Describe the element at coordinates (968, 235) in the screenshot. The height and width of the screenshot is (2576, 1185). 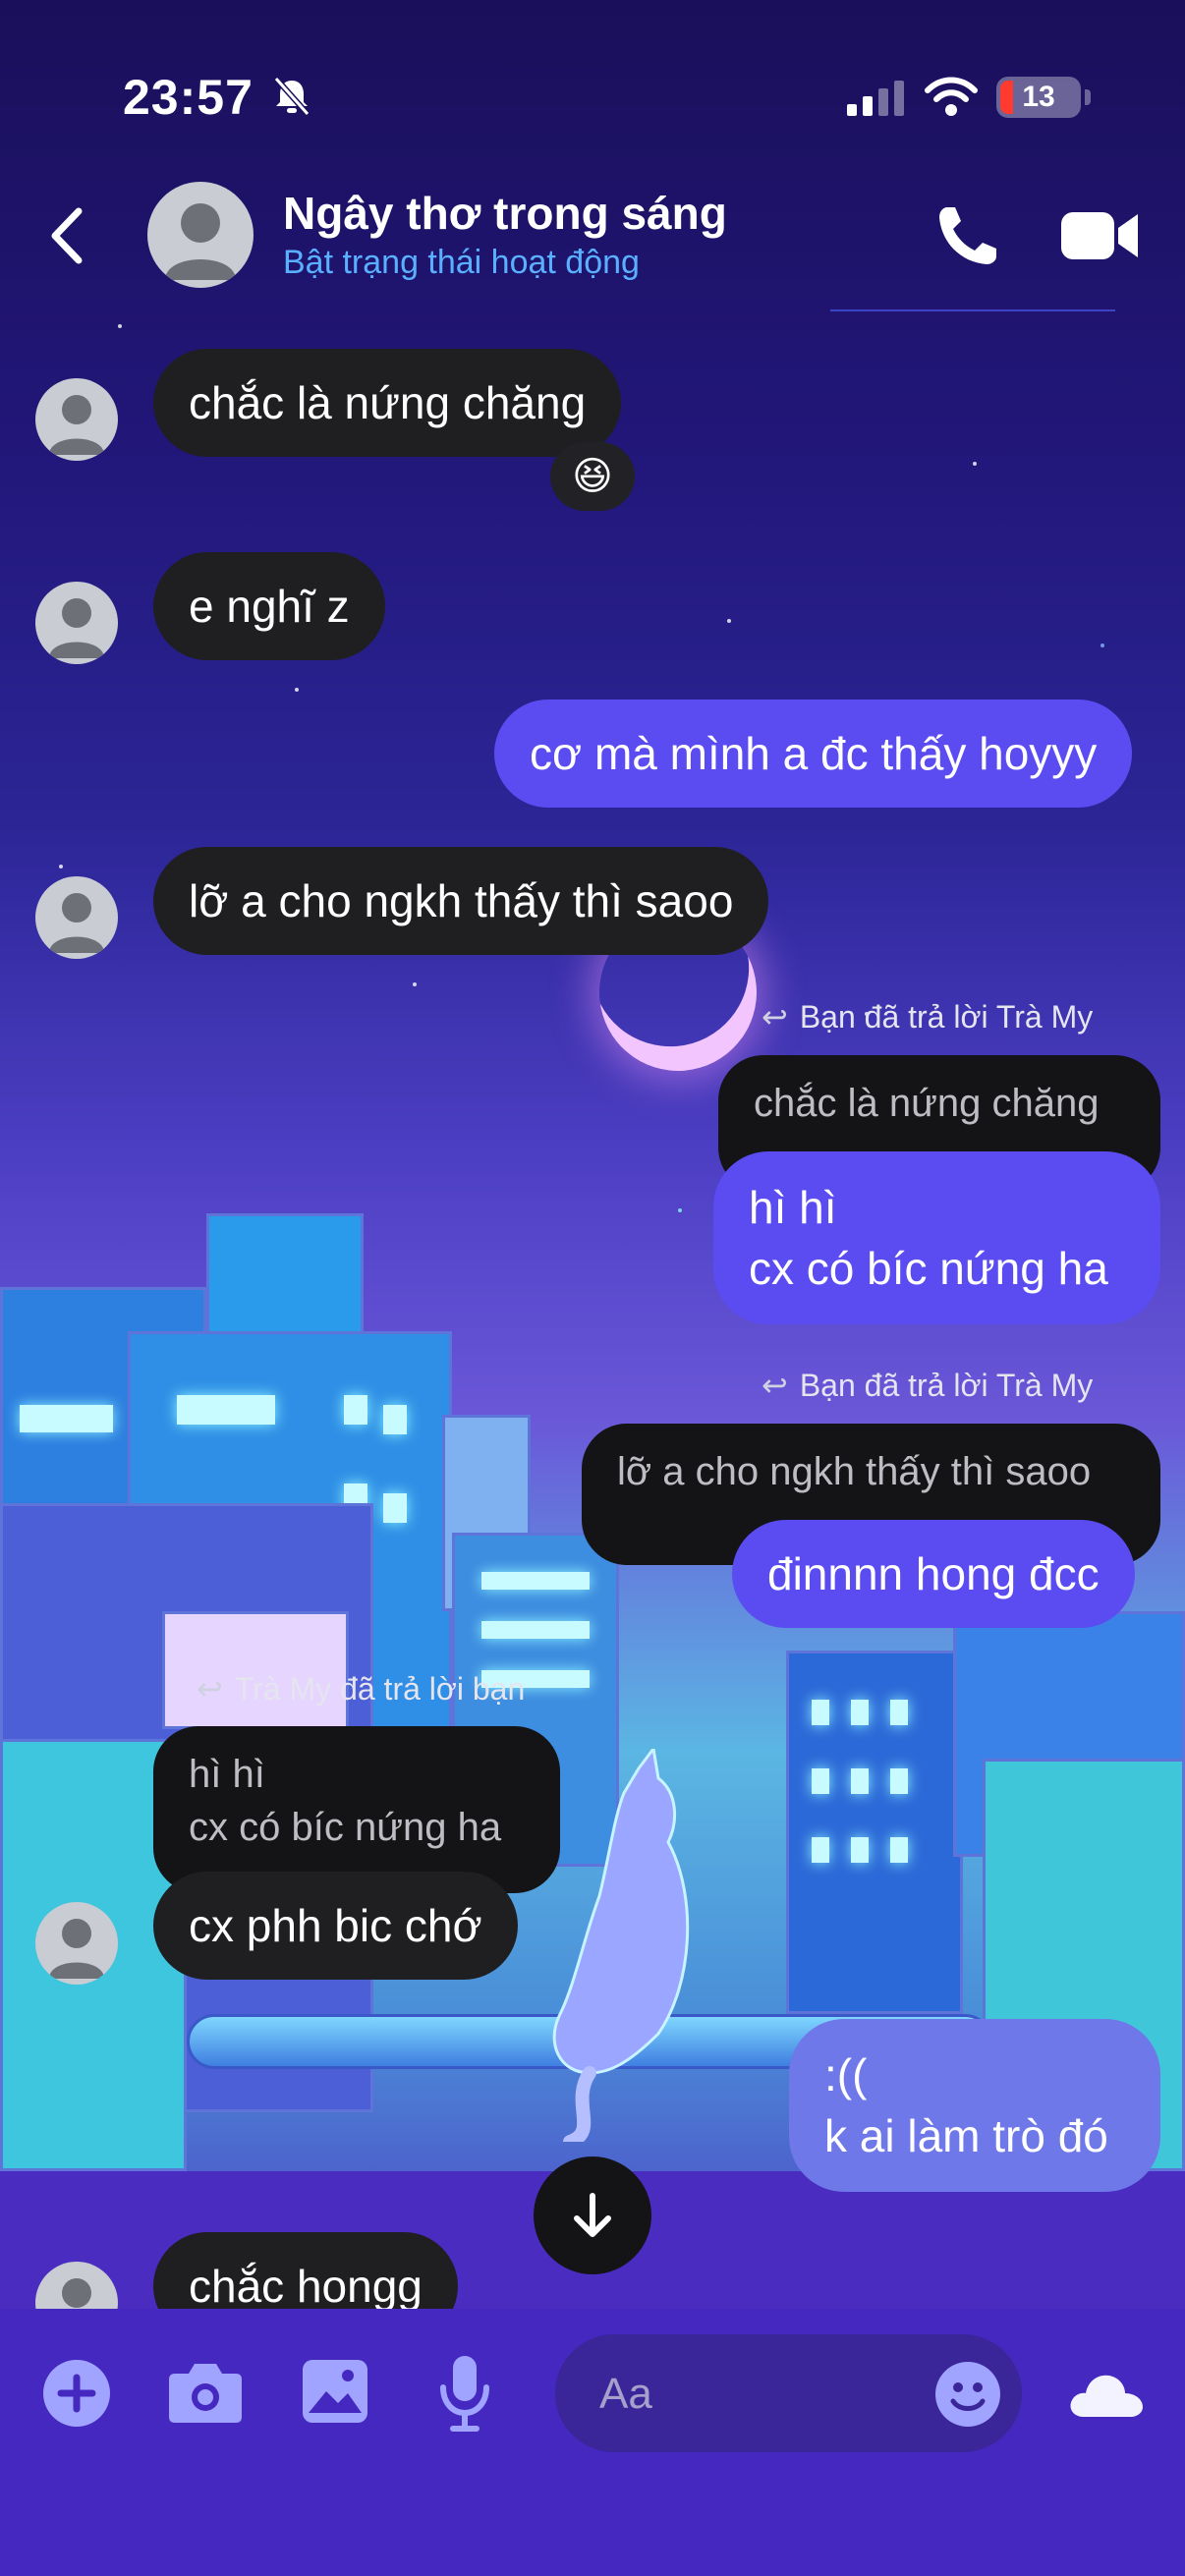
I see `phone-icon` at that location.